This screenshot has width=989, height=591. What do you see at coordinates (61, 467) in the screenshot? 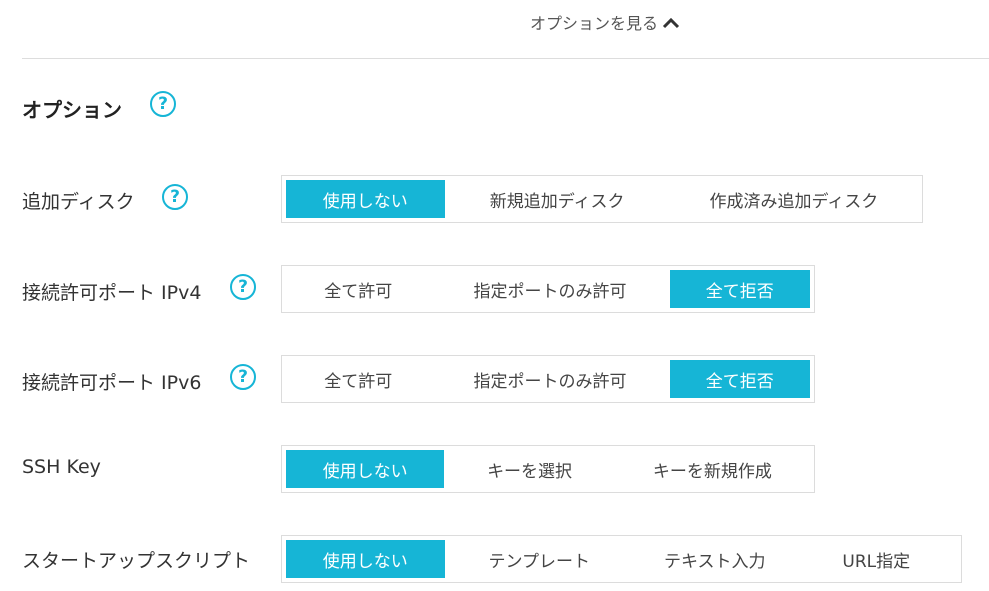
I see `row-label-ssh-key: SSH Key` at bounding box center [61, 467].